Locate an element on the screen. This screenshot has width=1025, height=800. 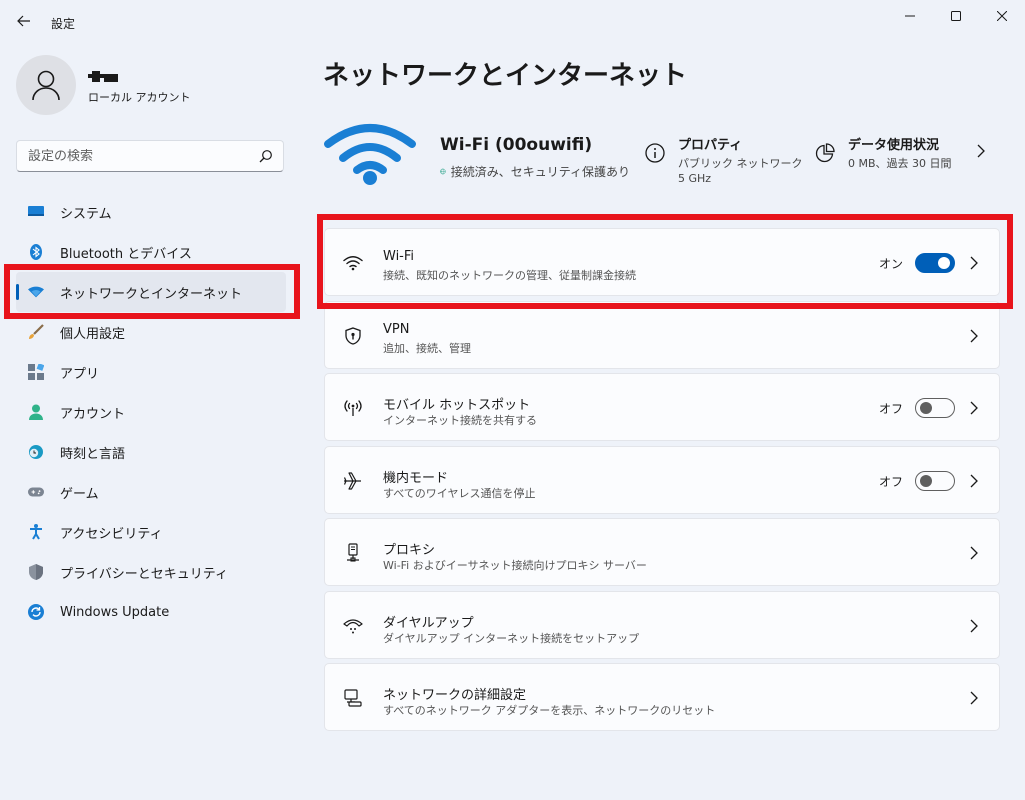
close-icon is located at coordinates (1002, 16).